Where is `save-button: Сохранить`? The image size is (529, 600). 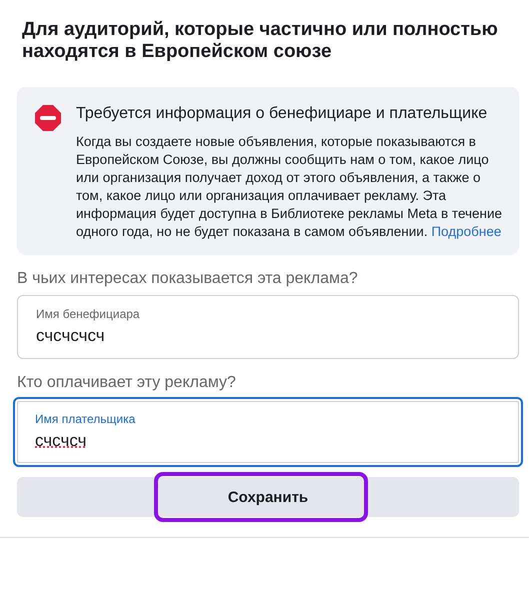 save-button: Сохранить is located at coordinates (268, 497).